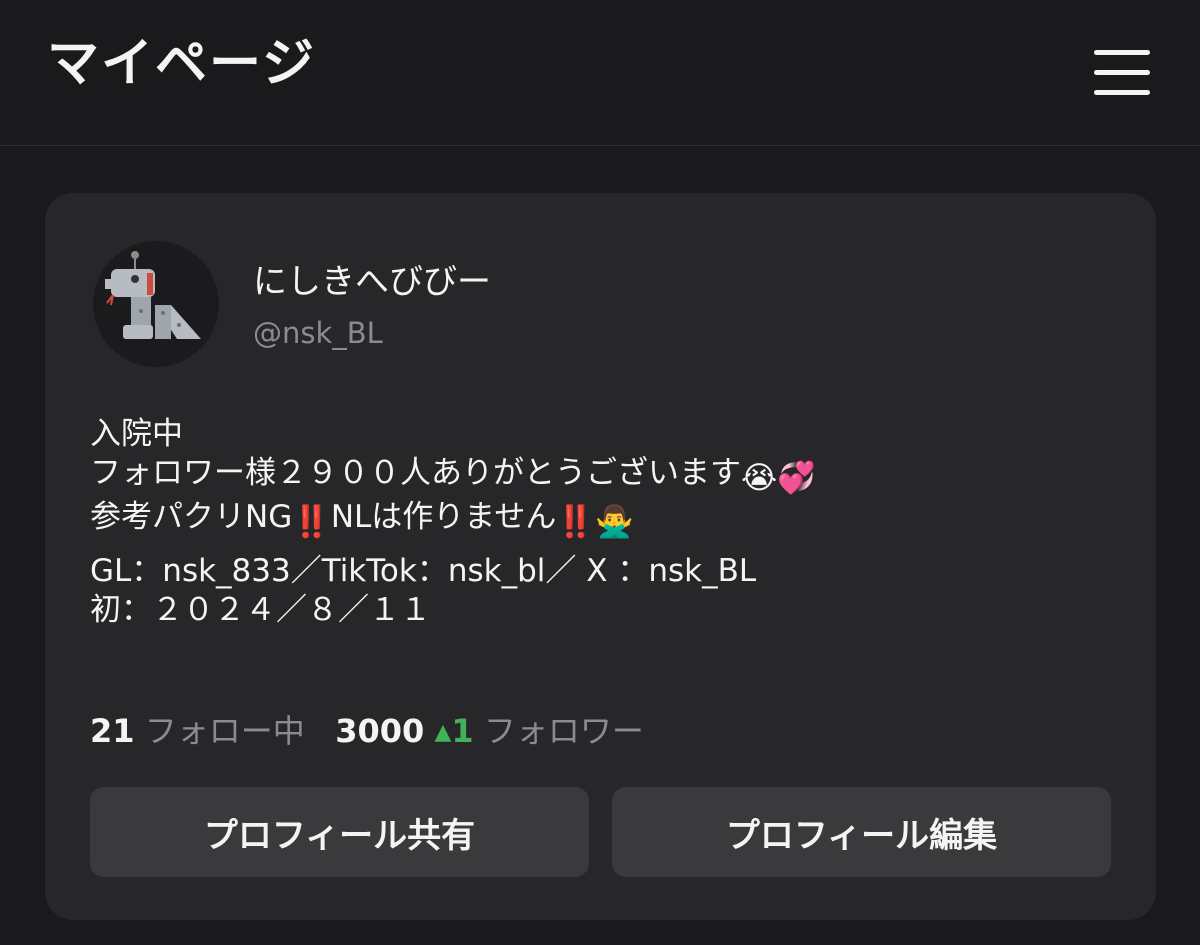 This screenshot has height=945, width=1200. I want to click on edit-profile-button: プロフィール編集, so click(861, 832).